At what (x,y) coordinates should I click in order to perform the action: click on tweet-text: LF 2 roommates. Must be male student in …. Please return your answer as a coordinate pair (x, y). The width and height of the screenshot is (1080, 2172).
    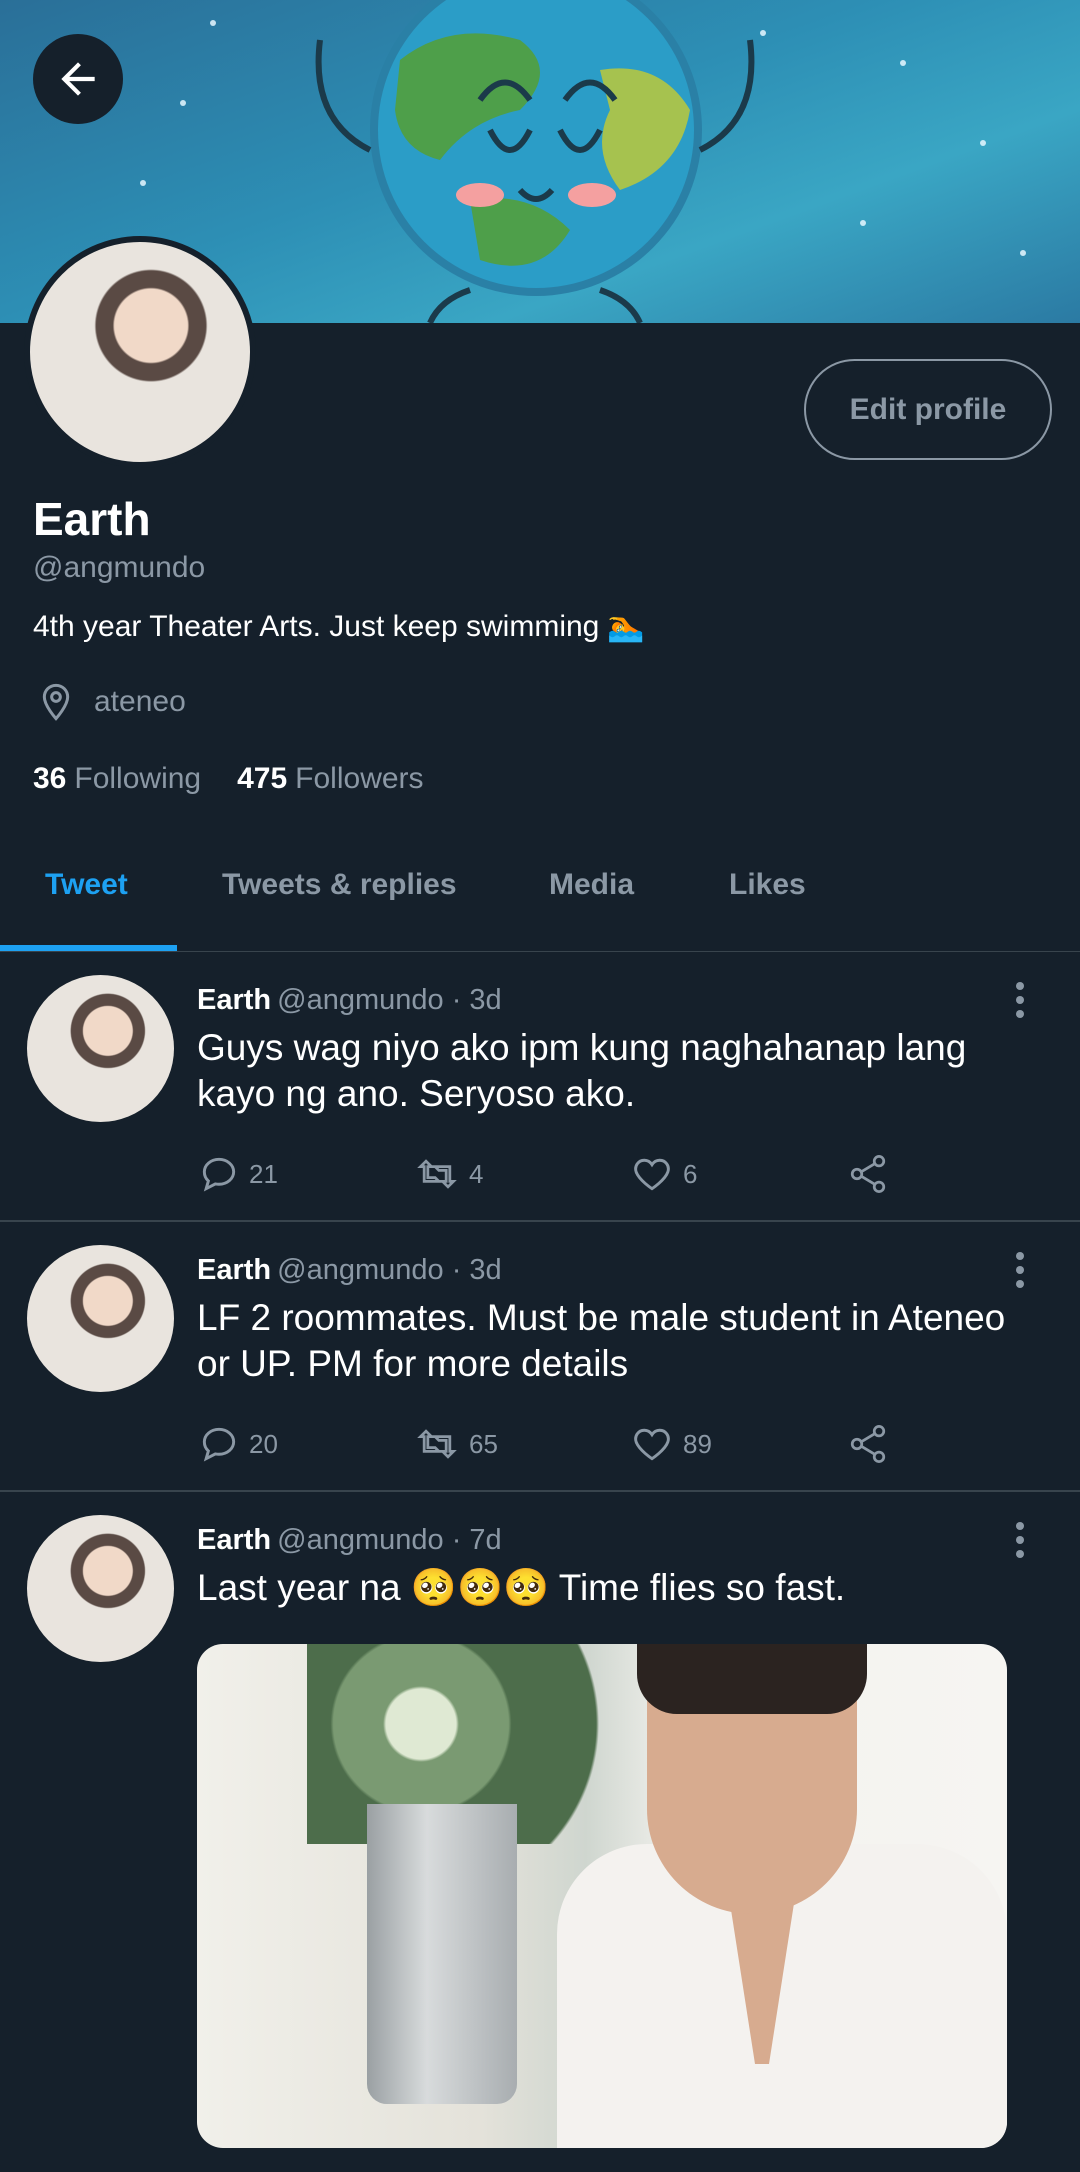
    Looking at the image, I should click on (601, 1340).